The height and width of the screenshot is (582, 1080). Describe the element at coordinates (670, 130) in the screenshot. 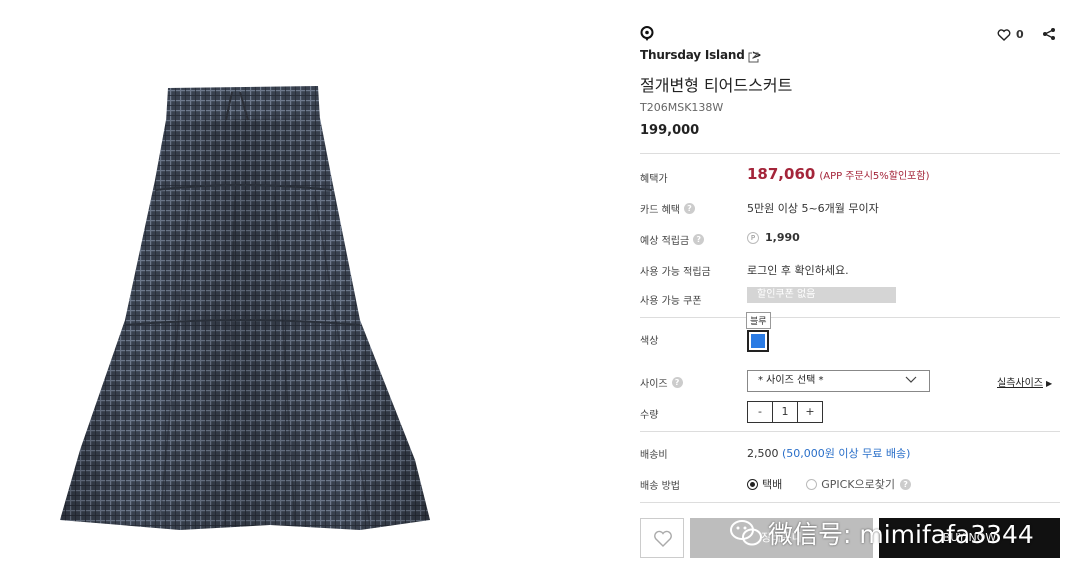

I see `product-price: 199,000` at that location.